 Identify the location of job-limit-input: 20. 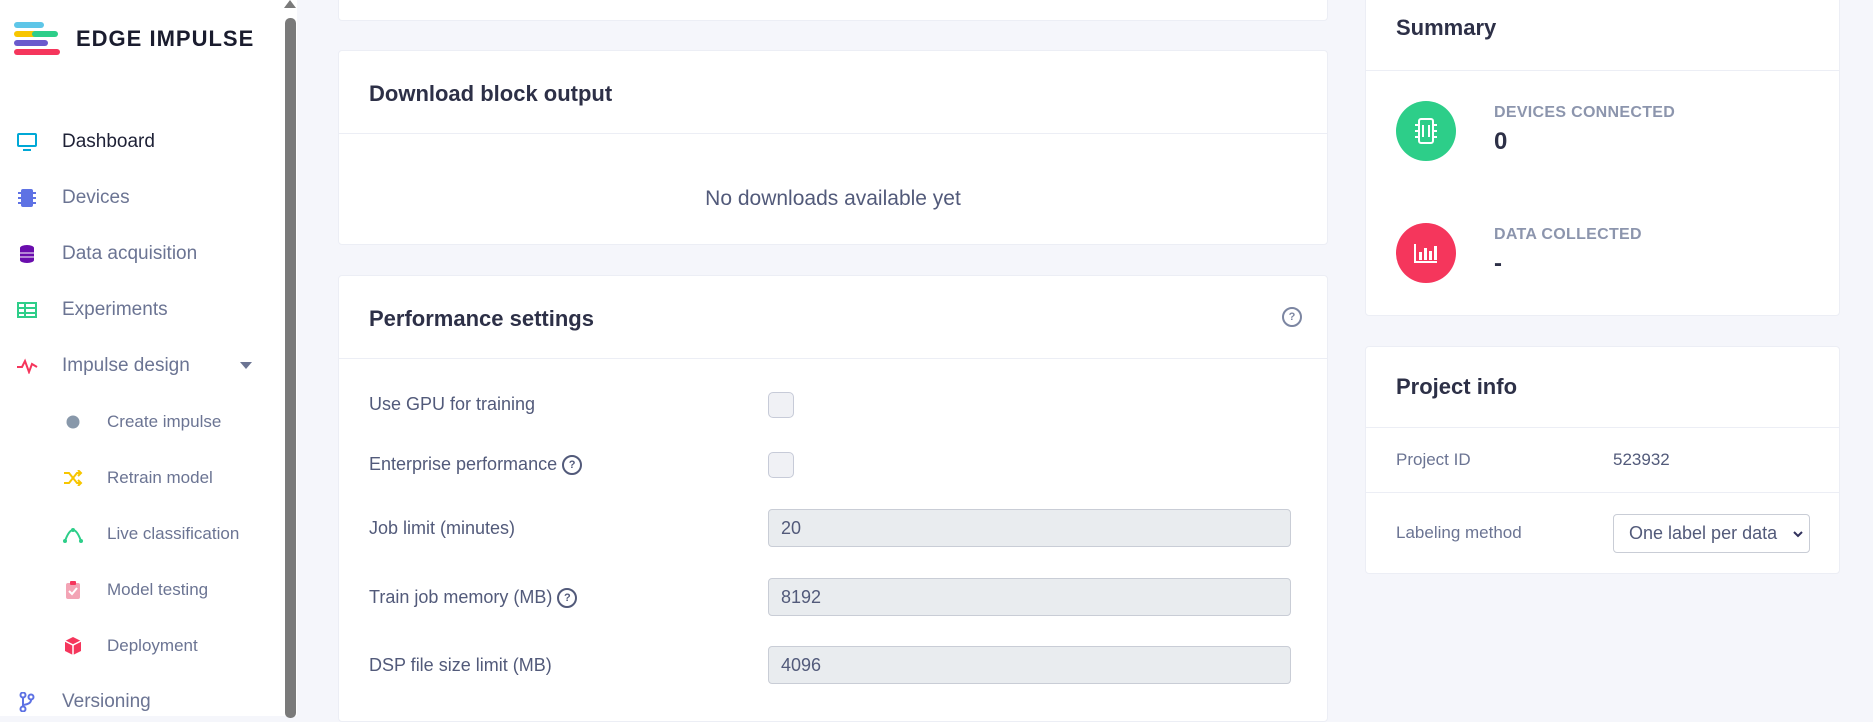
(1029, 528).